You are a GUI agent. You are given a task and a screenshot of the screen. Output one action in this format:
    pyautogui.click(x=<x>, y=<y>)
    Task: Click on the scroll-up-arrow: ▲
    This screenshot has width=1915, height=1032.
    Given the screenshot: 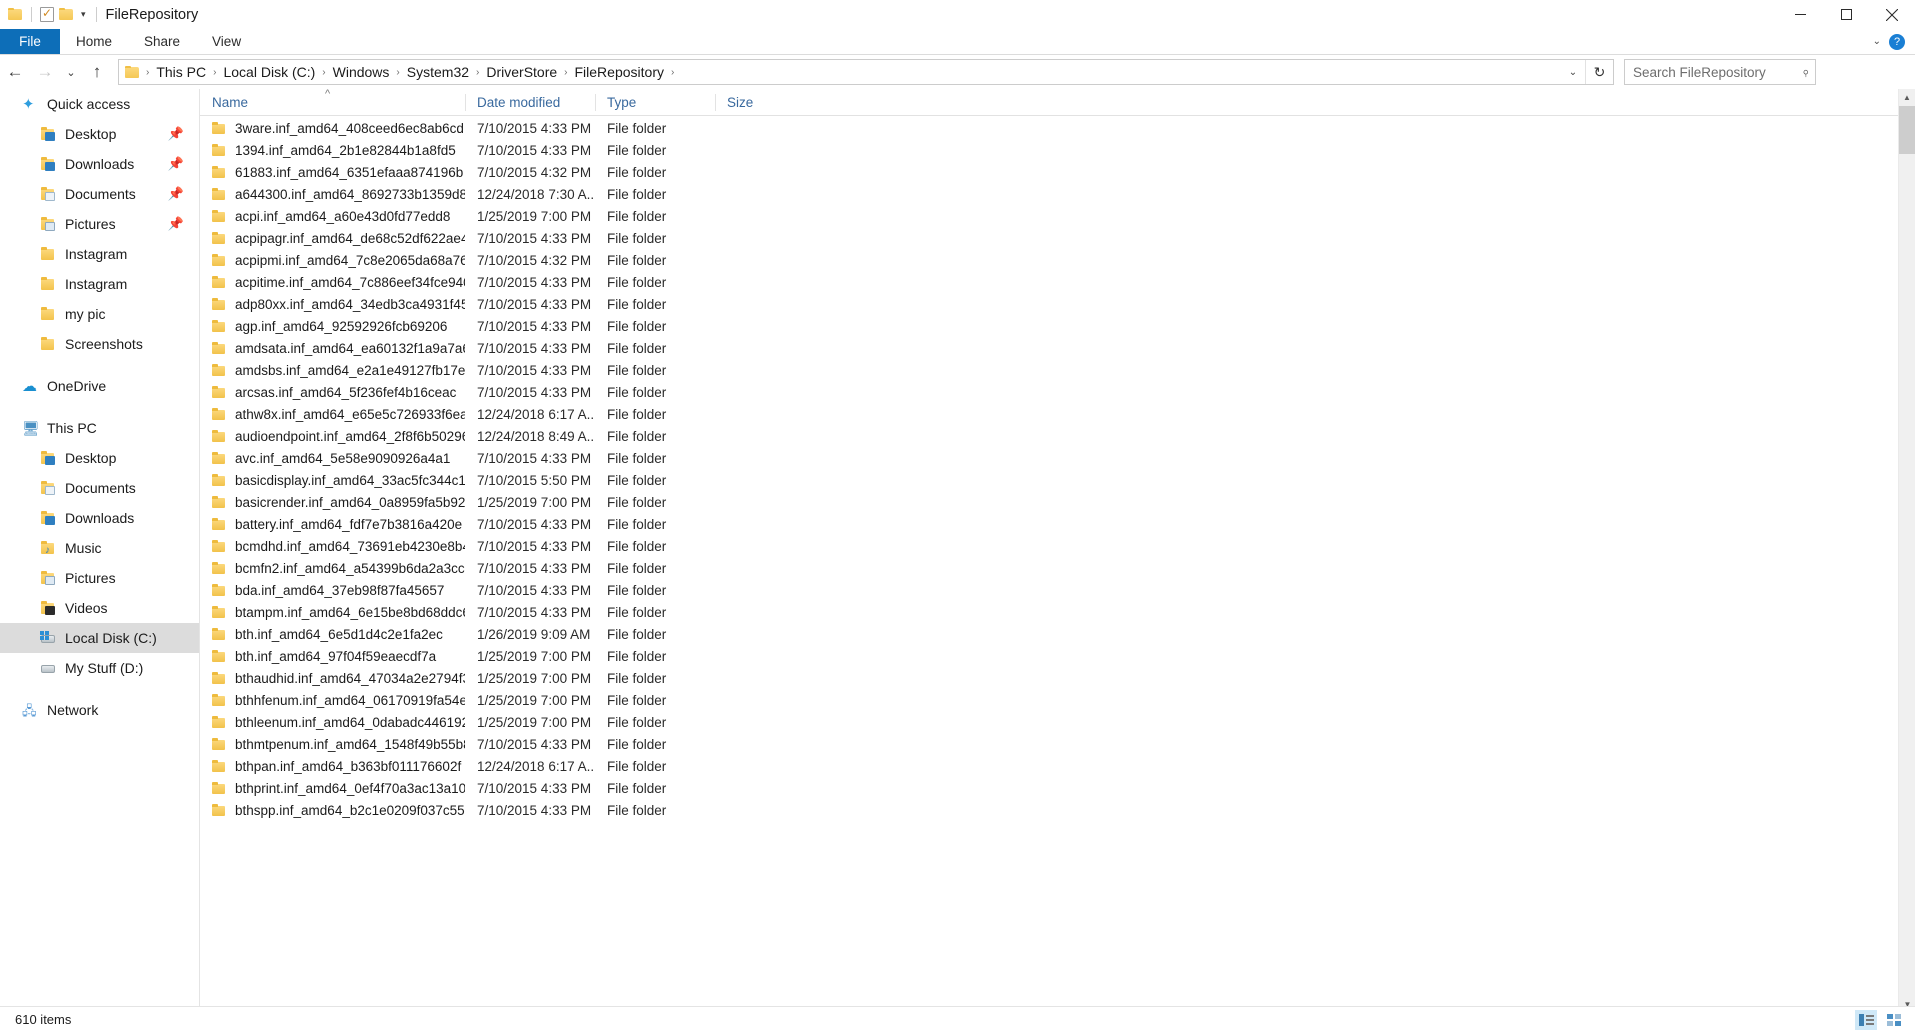 What is the action you would take?
    pyautogui.click(x=1907, y=97)
    